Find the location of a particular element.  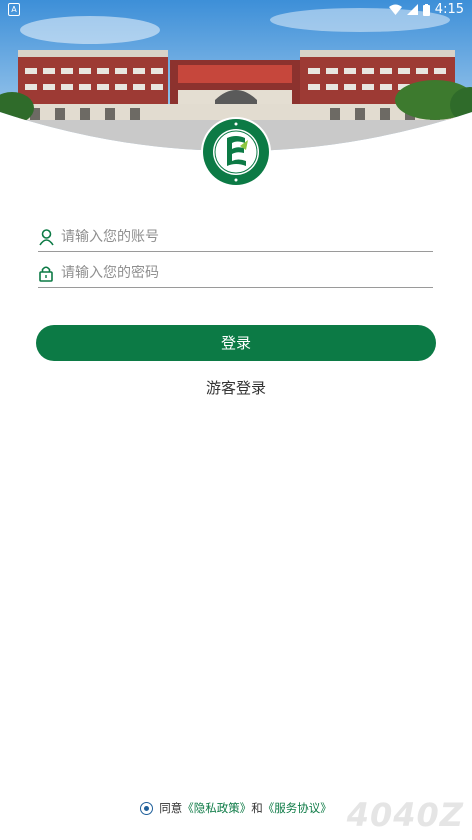

agree-prefix: 同意 is located at coordinates (171, 808).